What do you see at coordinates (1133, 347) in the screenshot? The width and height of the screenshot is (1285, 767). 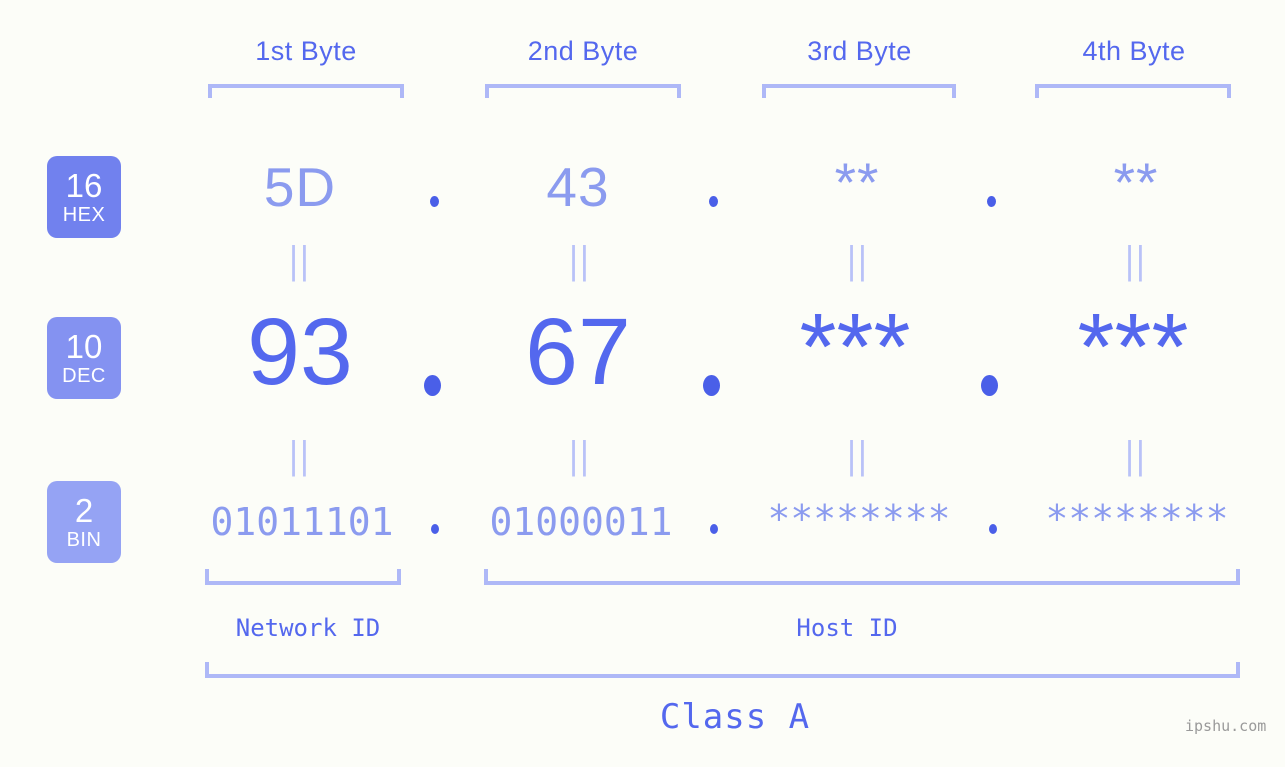 I see `dec-value-byte-4: ***` at bounding box center [1133, 347].